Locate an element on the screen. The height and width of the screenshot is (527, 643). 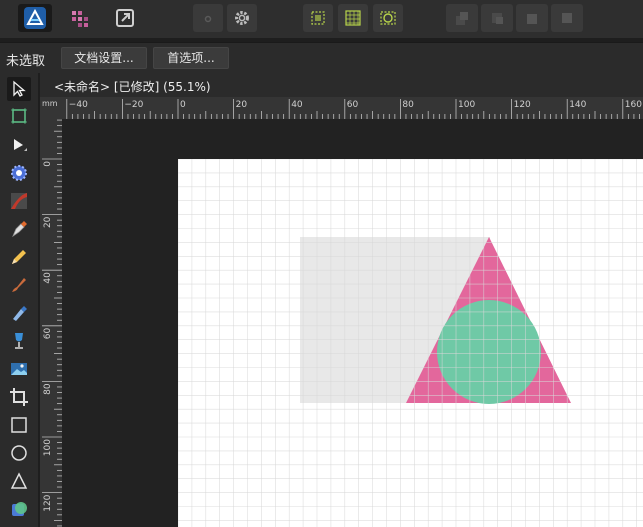
marker-icon is located at coordinates (20, 313).